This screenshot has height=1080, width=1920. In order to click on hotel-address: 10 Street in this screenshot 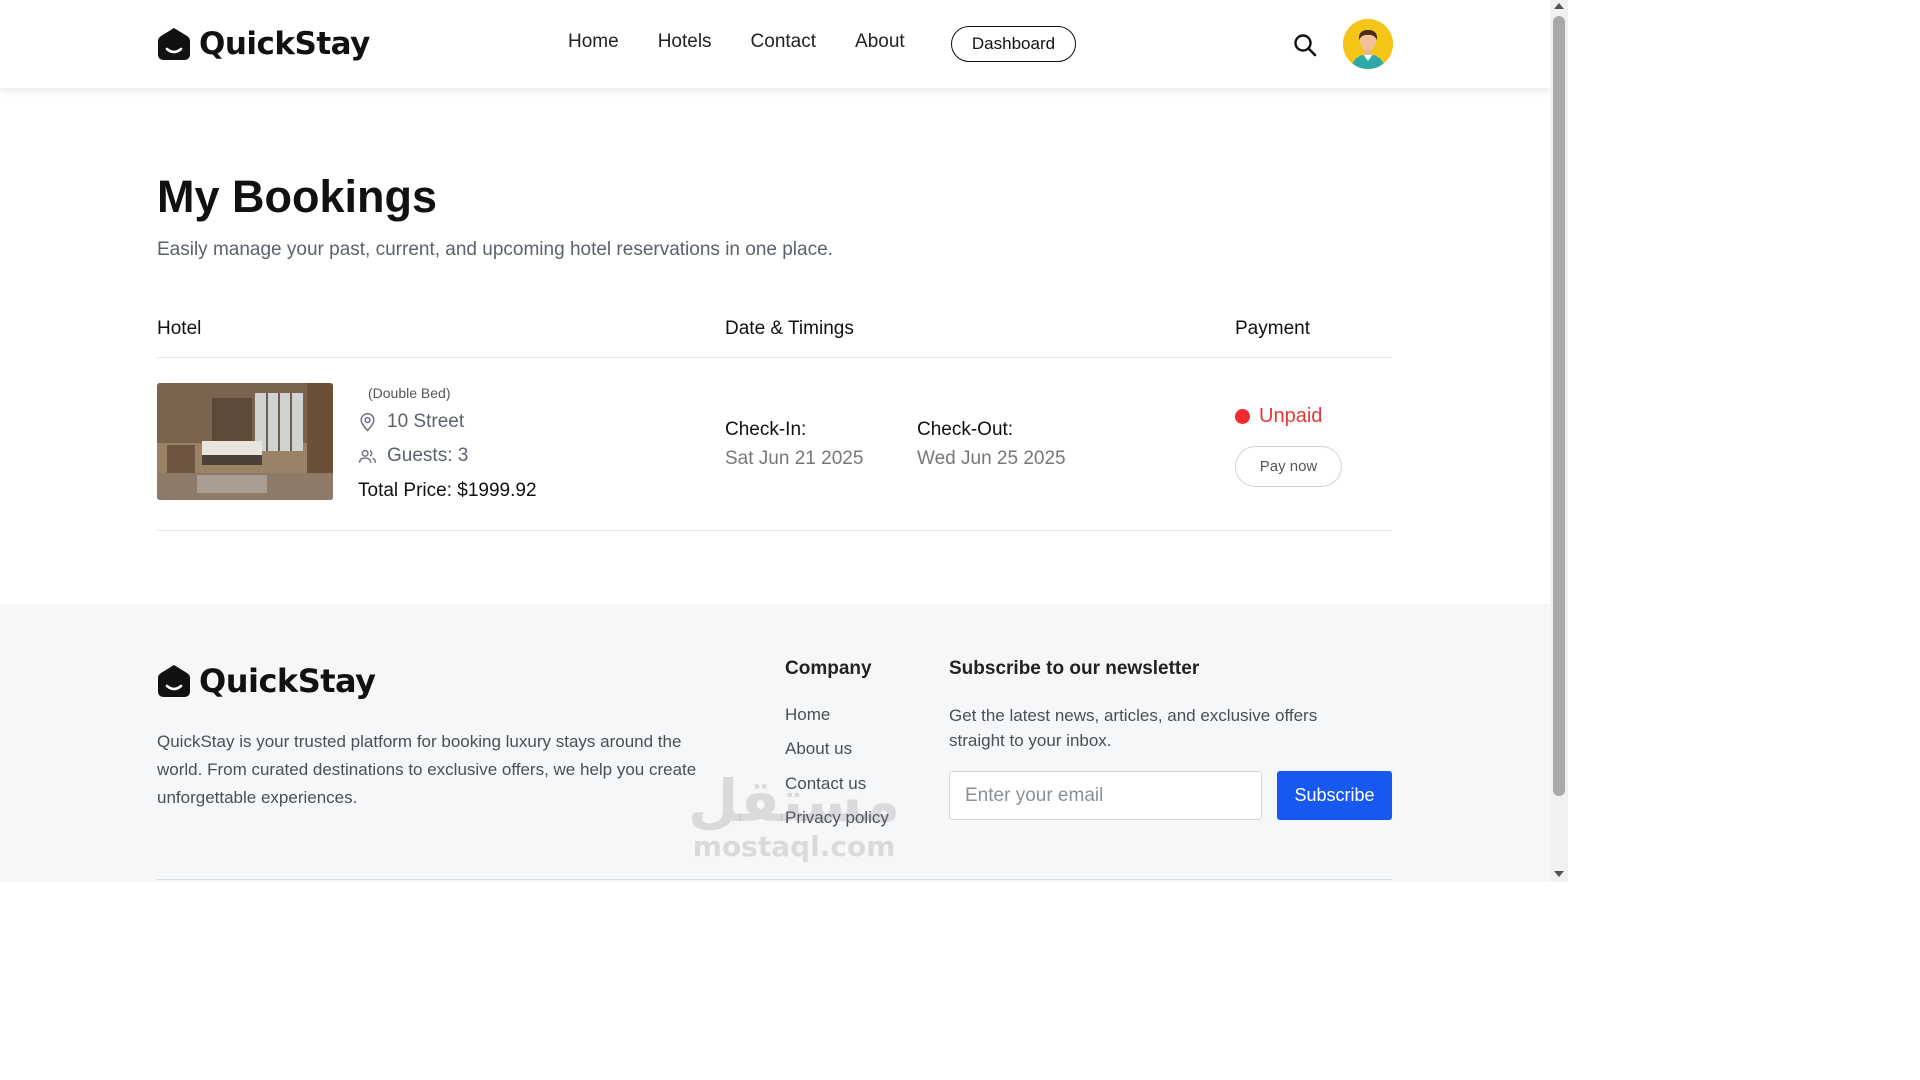, I will do `click(411, 422)`.